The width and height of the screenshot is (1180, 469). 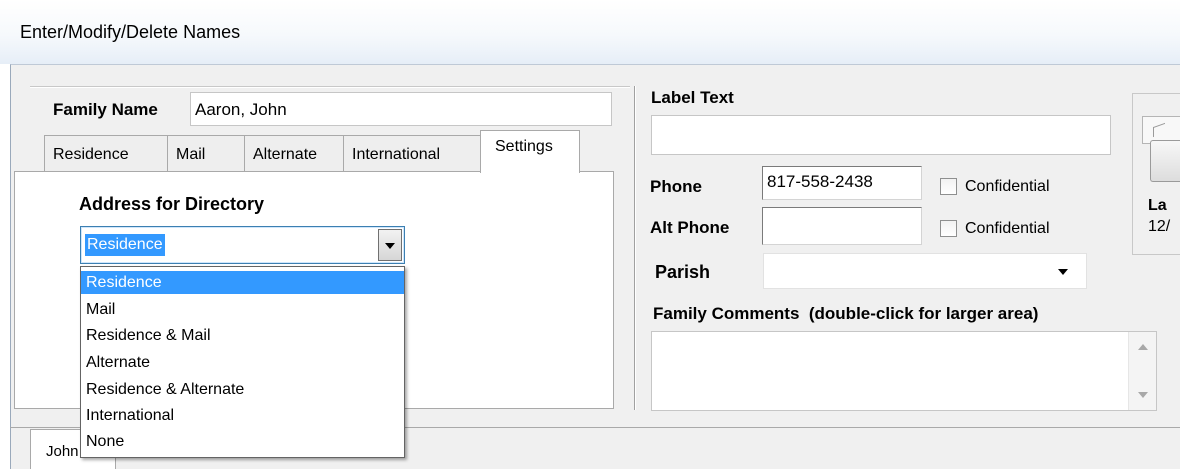 I want to click on title-bar: Enter/Modify/Delete Names, so click(x=590, y=32).